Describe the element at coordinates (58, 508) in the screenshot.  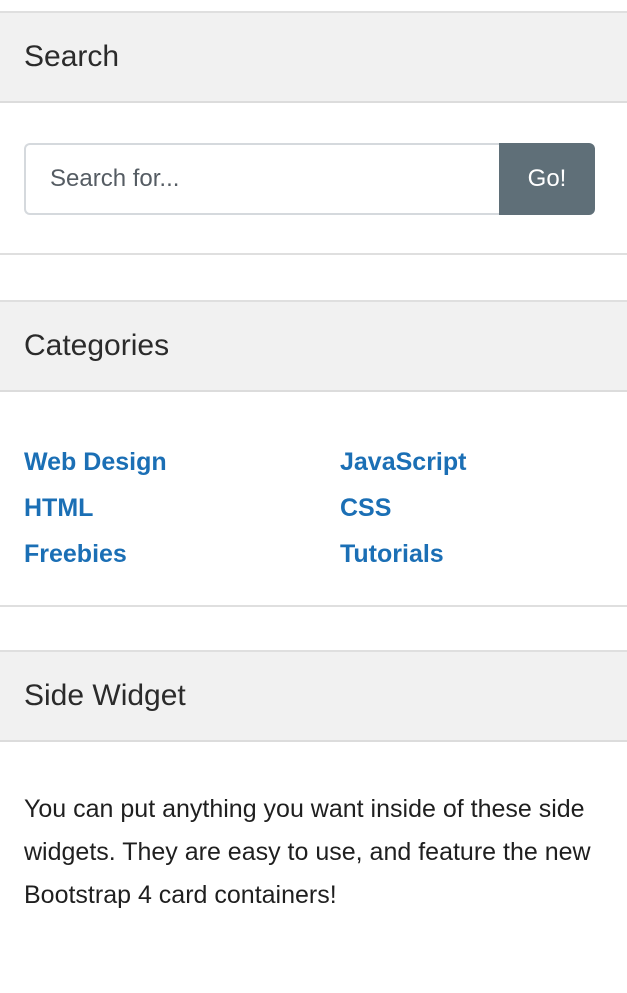
I see `category-link-html: HTML` at that location.